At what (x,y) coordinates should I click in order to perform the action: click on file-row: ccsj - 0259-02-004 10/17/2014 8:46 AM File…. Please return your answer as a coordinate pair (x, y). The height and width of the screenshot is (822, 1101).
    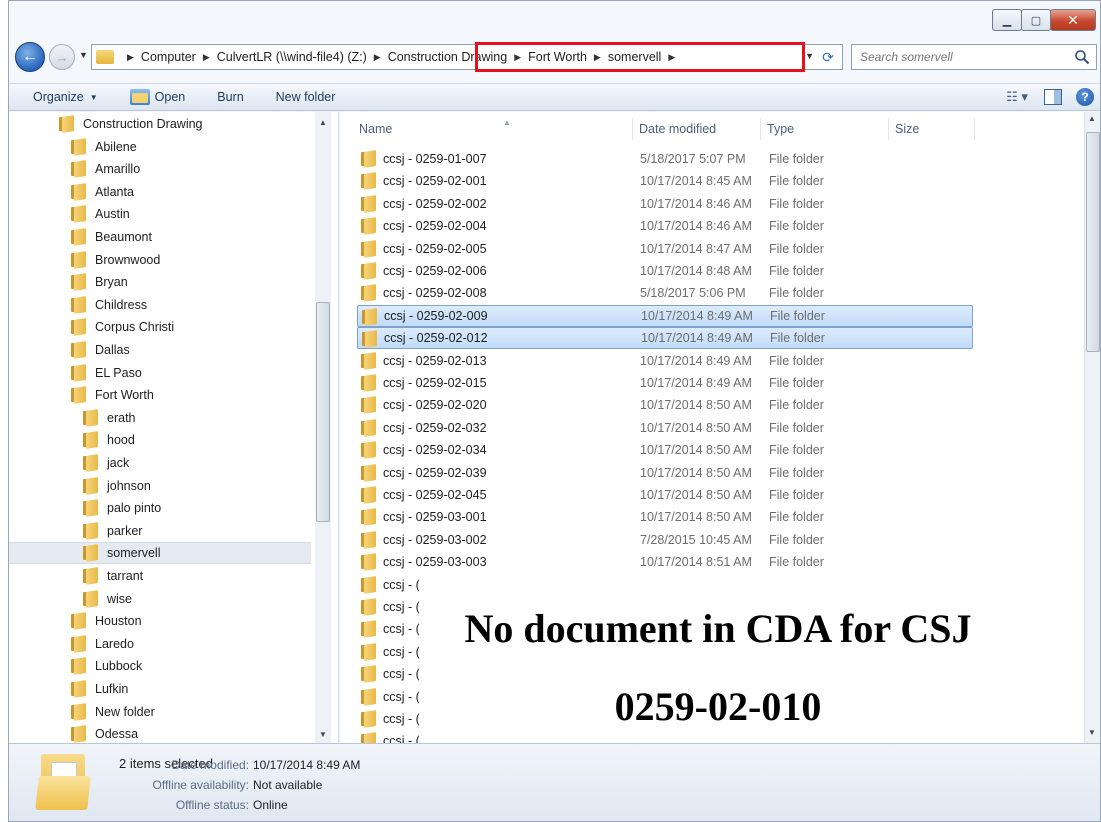
    Looking at the image, I should click on (665, 226).